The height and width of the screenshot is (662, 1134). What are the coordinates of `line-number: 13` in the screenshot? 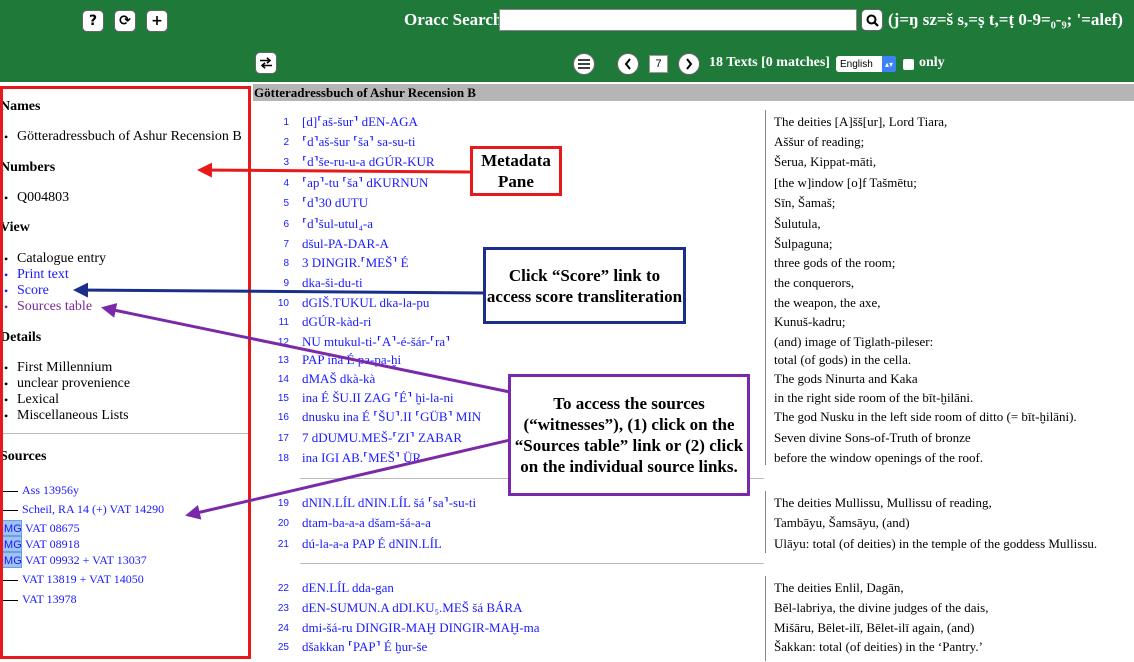 It's located at (271, 365).